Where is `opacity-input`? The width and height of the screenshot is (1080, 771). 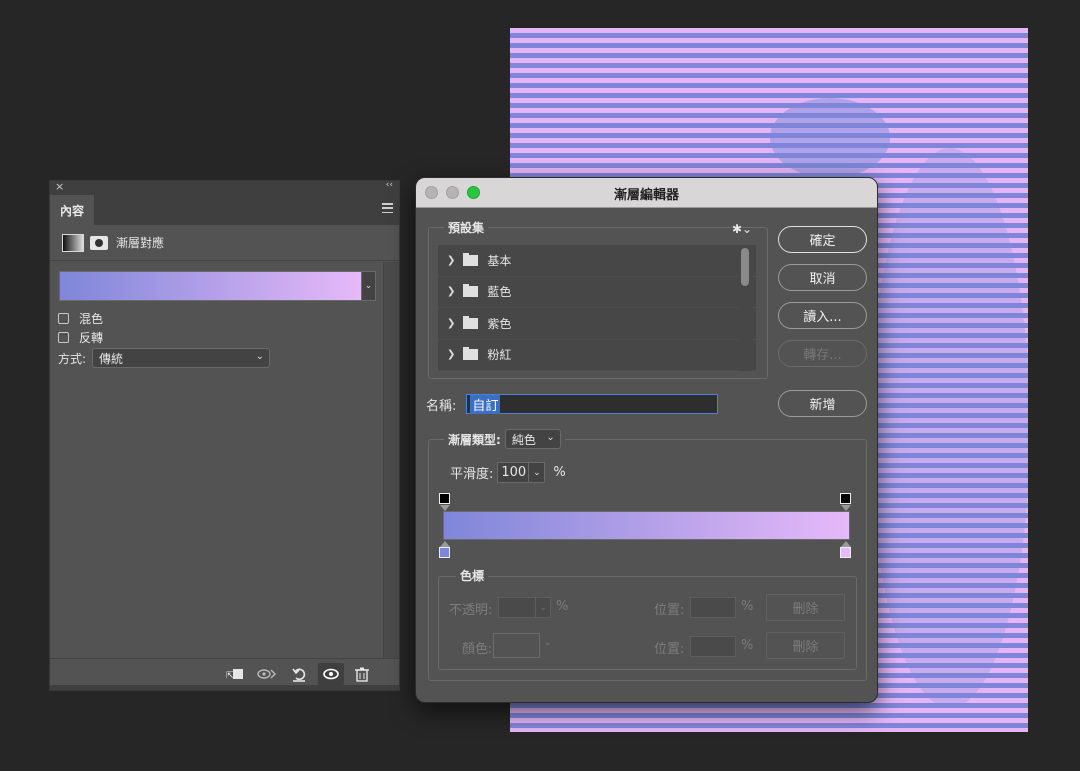 opacity-input is located at coordinates (517, 607).